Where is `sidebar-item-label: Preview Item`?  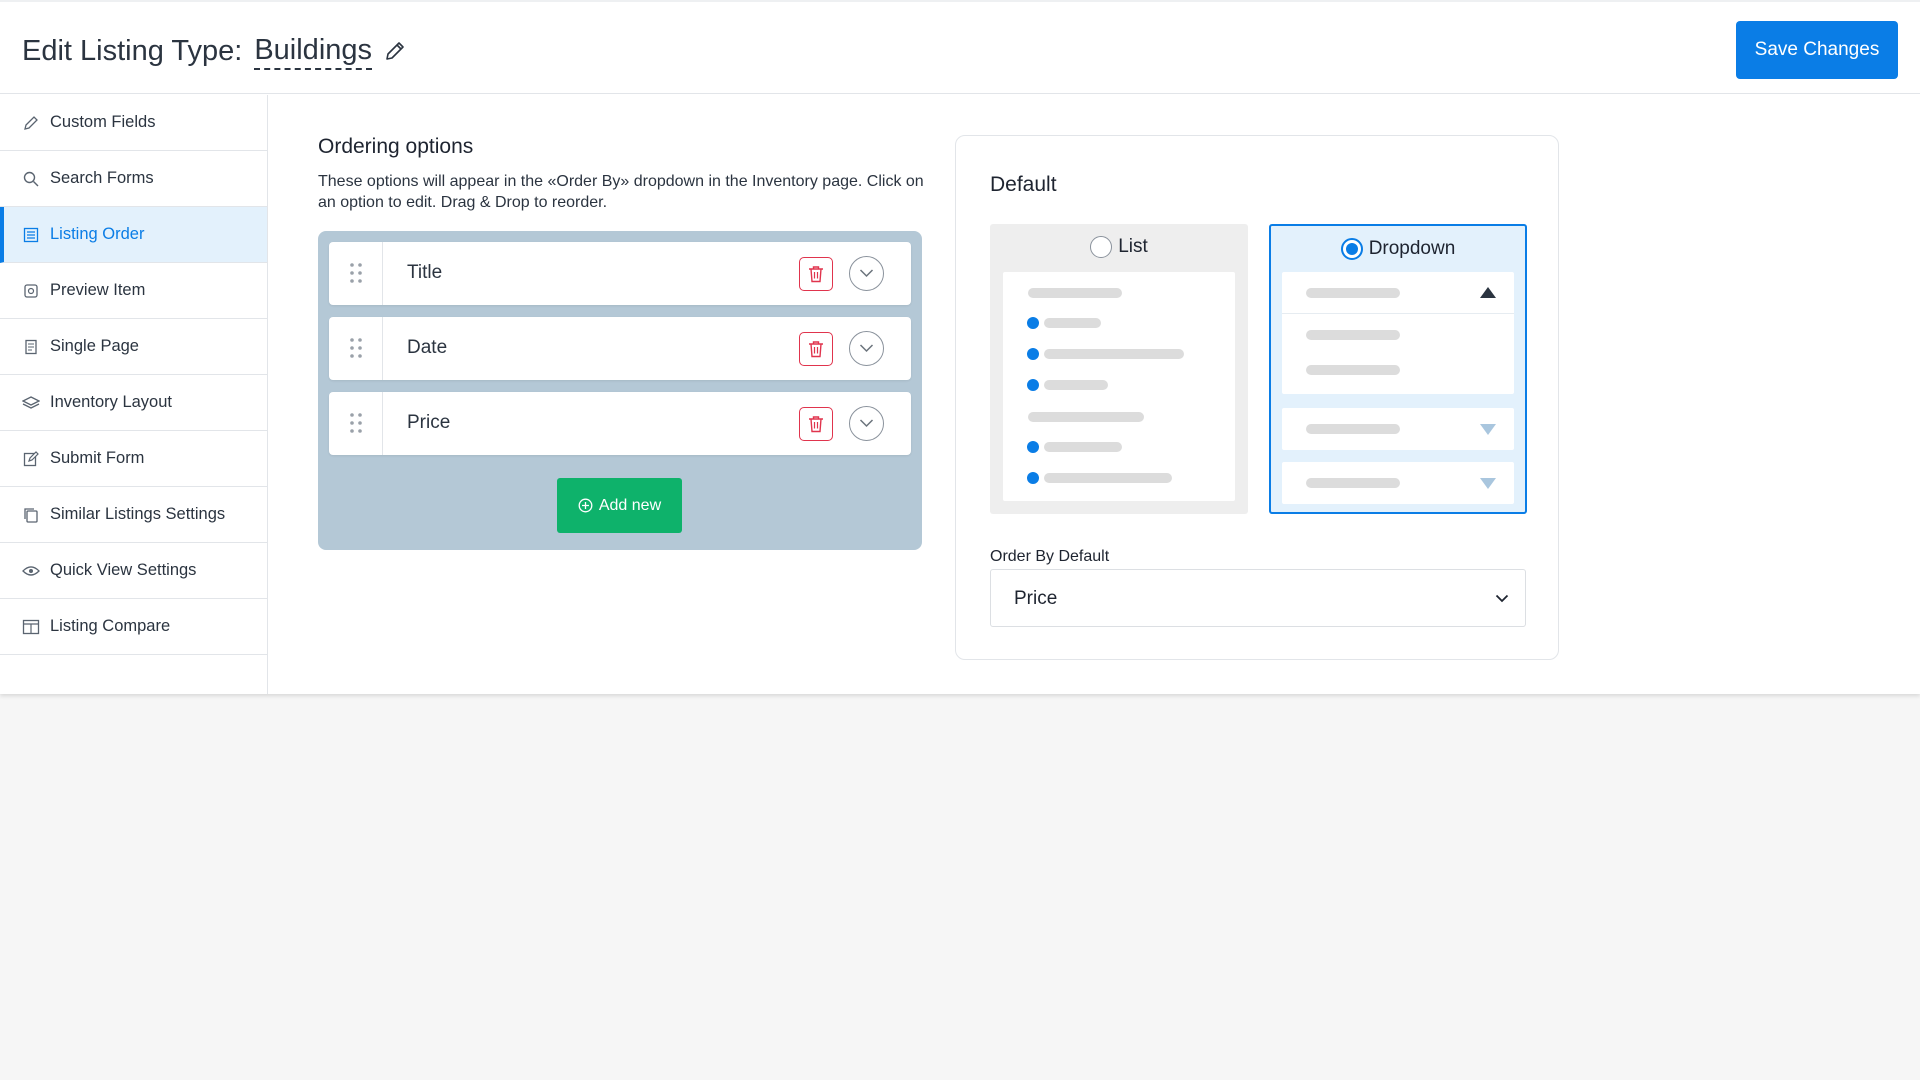 sidebar-item-label: Preview Item is located at coordinates (98, 290).